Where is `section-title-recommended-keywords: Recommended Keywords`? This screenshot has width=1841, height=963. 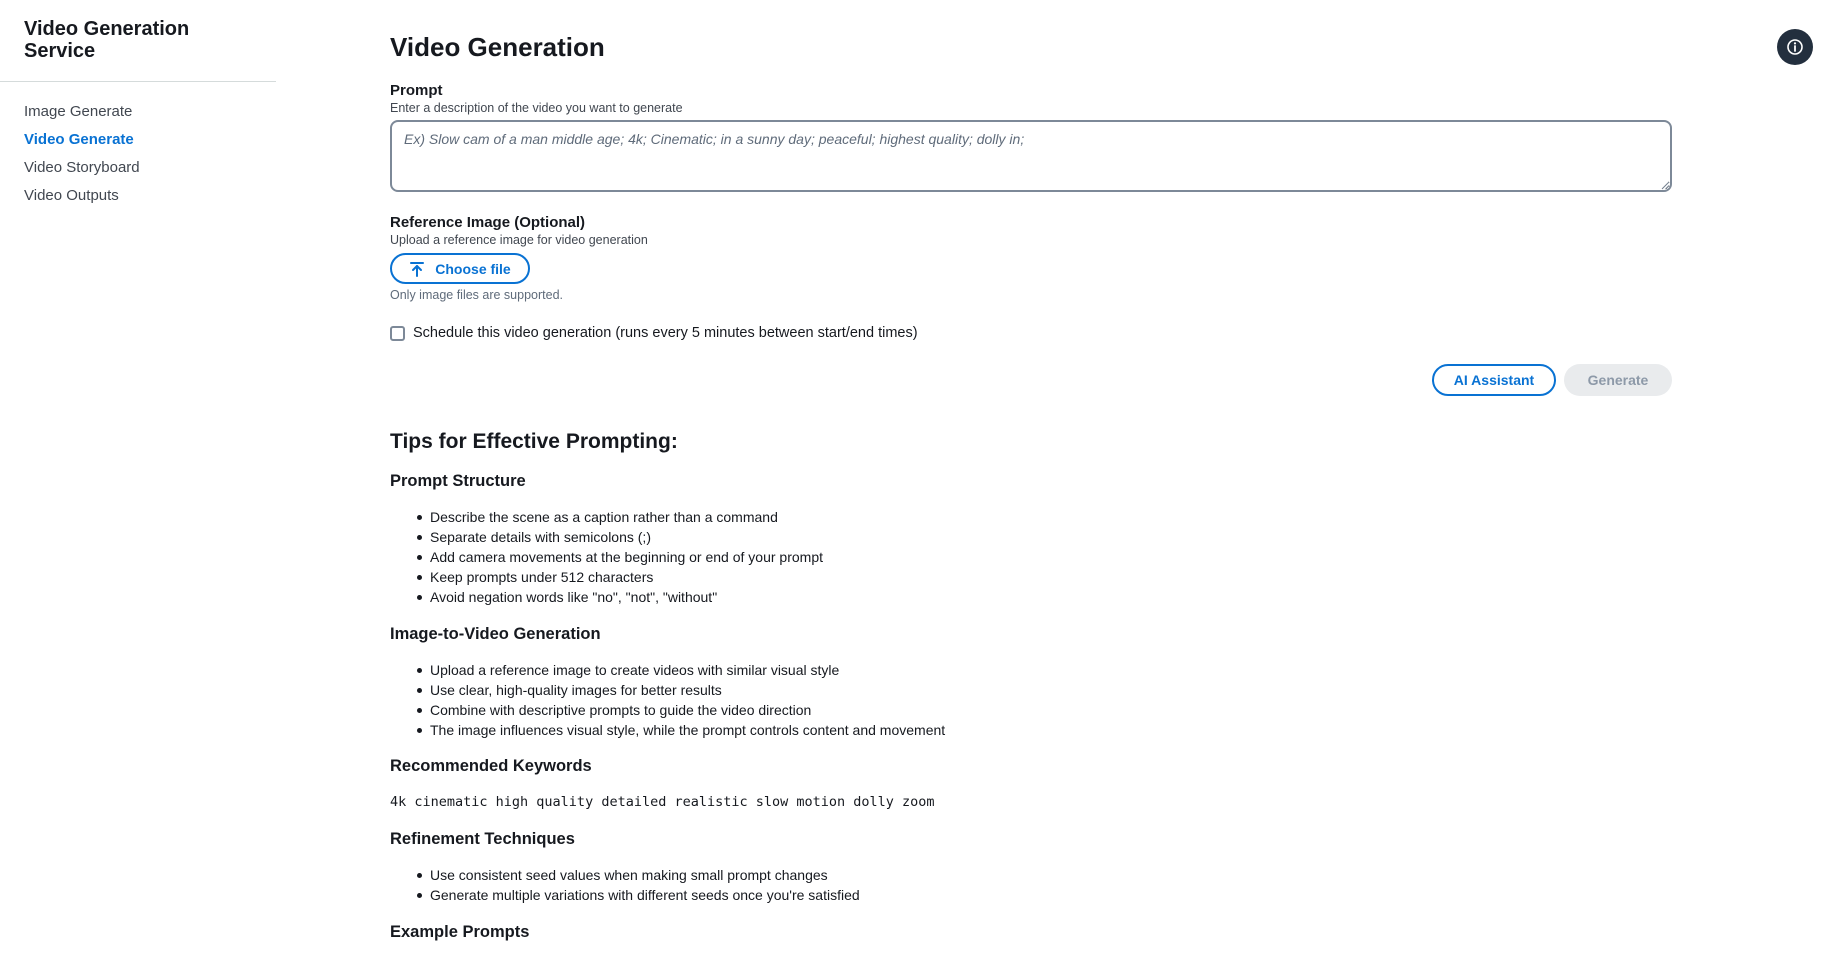
section-title-recommended-keywords: Recommended Keywords is located at coordinates (491, 766).